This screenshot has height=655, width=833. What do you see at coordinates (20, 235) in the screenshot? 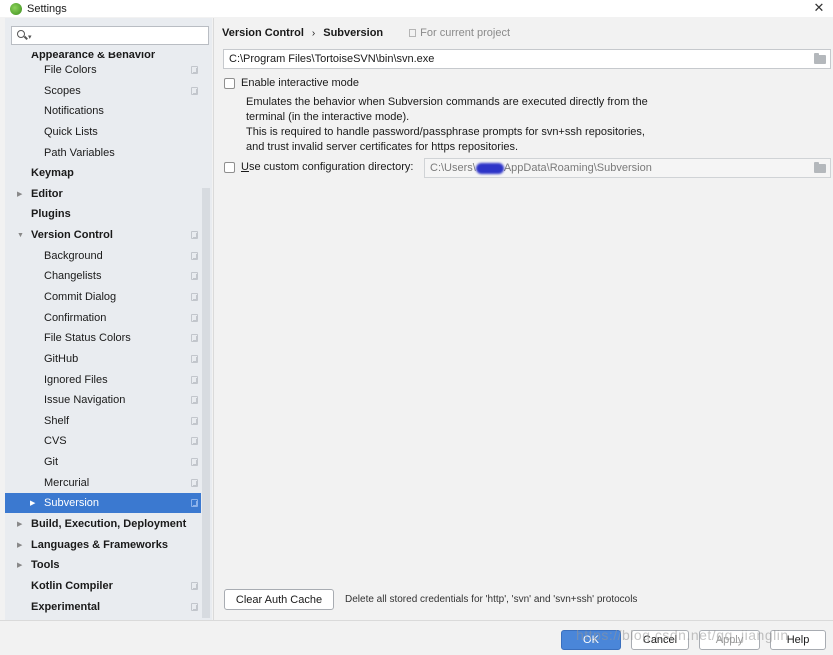
I see `expanded-arrow-icon: ▼` at bounding box center [20, 235].